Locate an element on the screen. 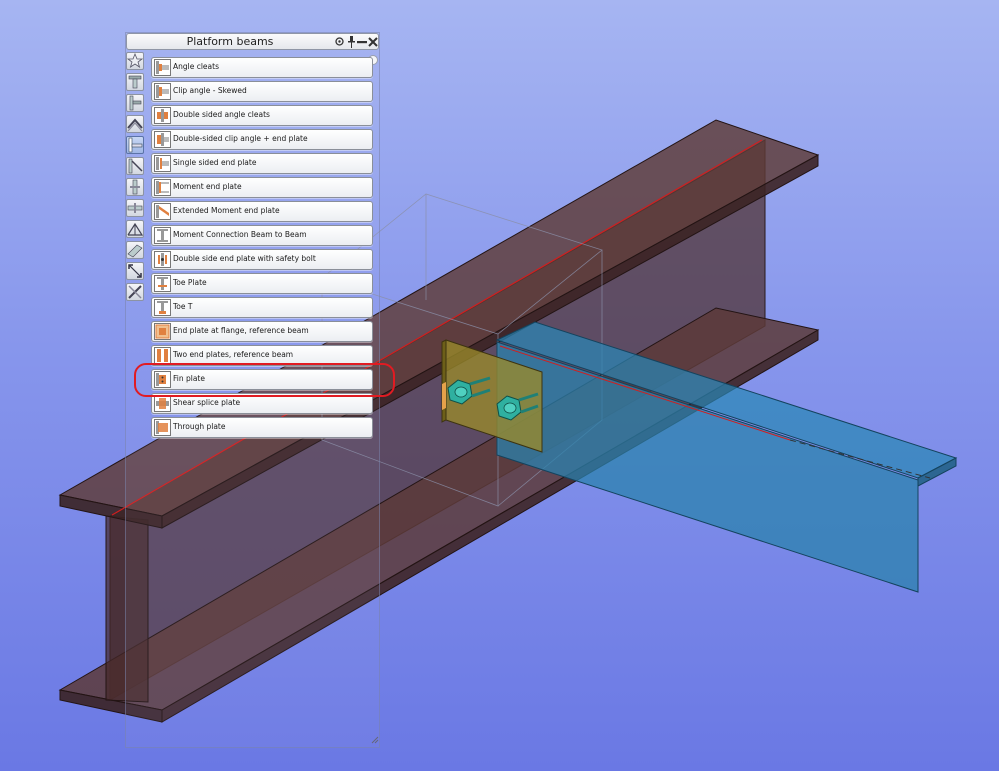 The width and height of the screenshot is (999, 771). list-item-toe-t: Toe T is located at coordinates (262, 307).